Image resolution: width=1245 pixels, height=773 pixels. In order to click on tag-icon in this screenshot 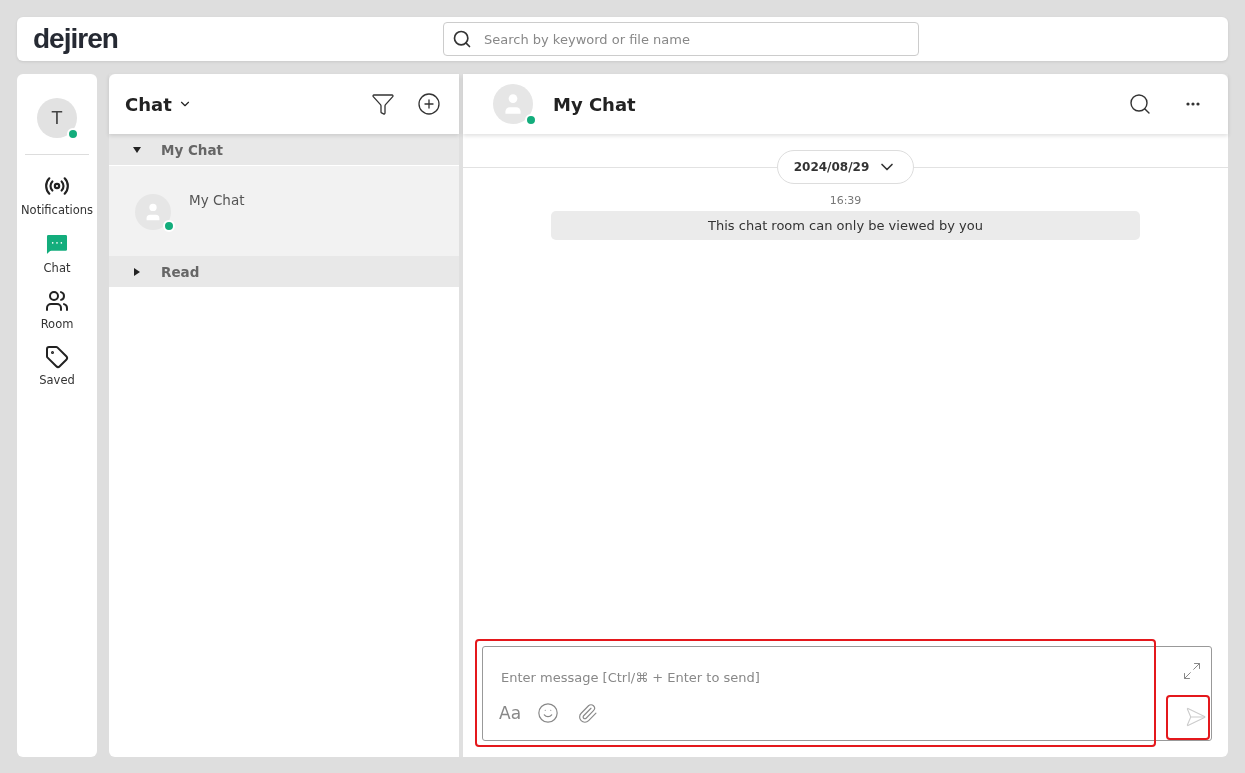, I will do `click(57, 357)`.